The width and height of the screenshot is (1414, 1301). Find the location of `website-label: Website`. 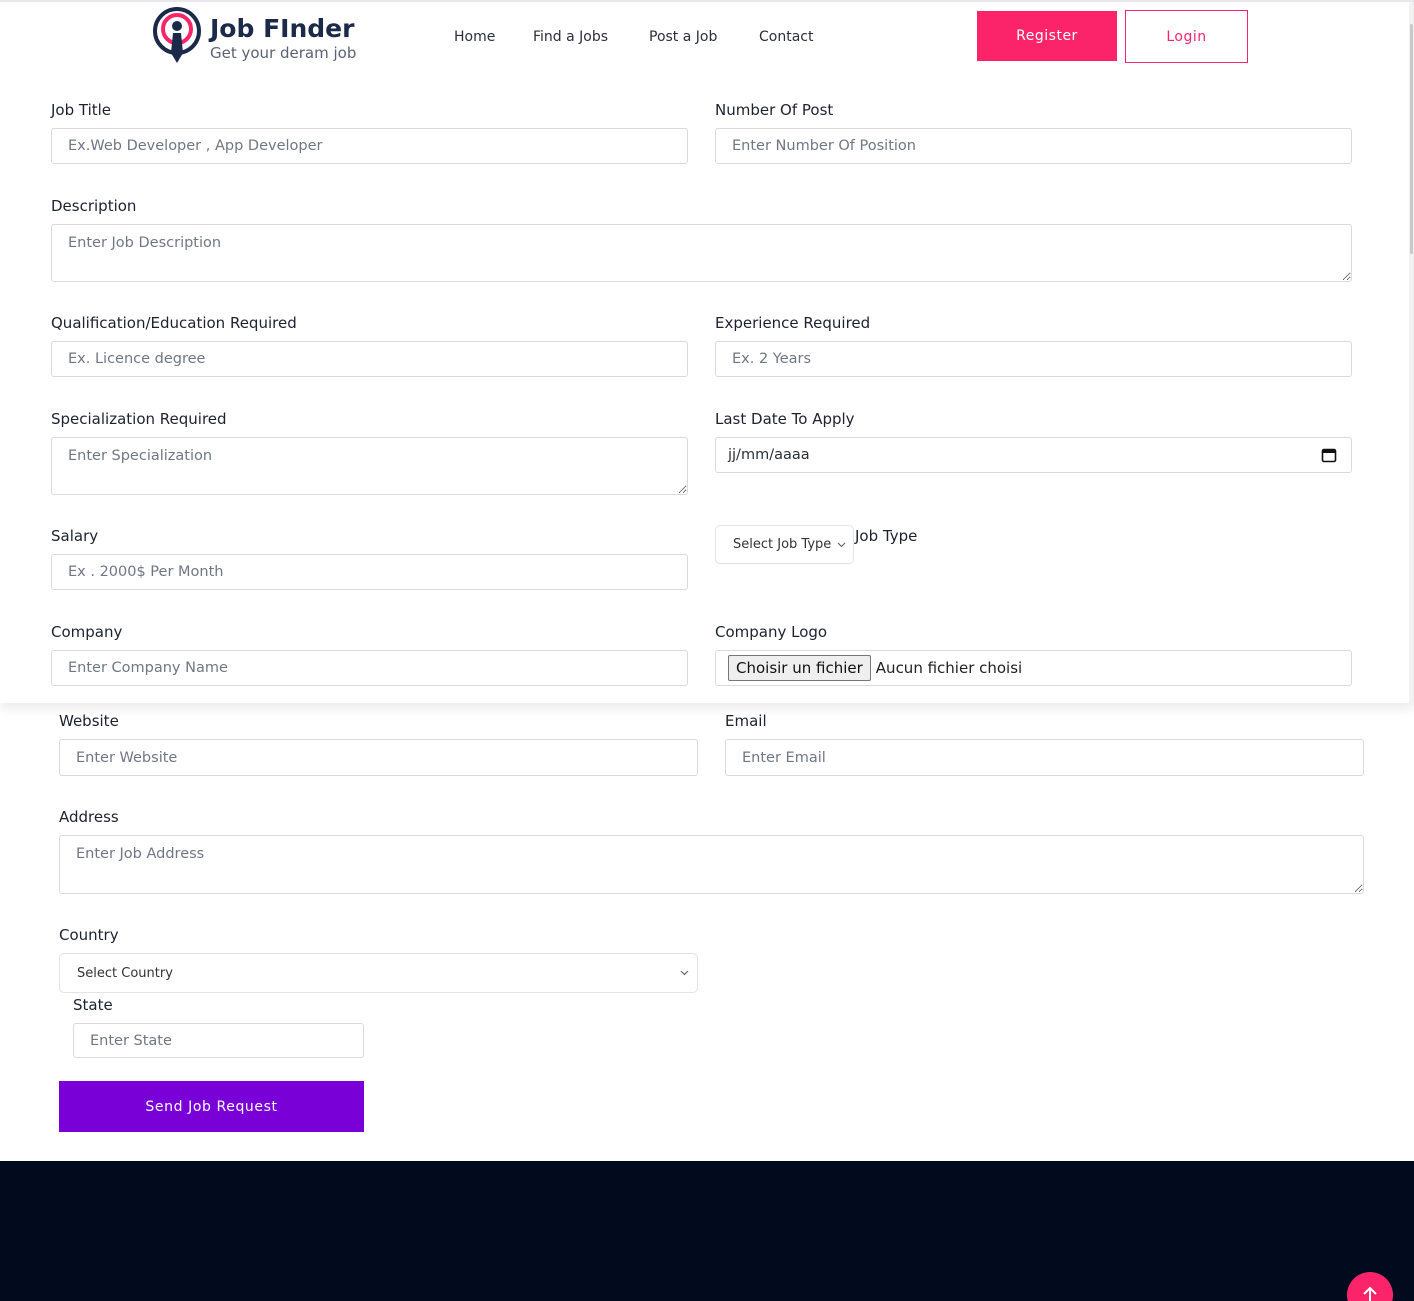

website-label: Website is located at coordinates (89, 721).